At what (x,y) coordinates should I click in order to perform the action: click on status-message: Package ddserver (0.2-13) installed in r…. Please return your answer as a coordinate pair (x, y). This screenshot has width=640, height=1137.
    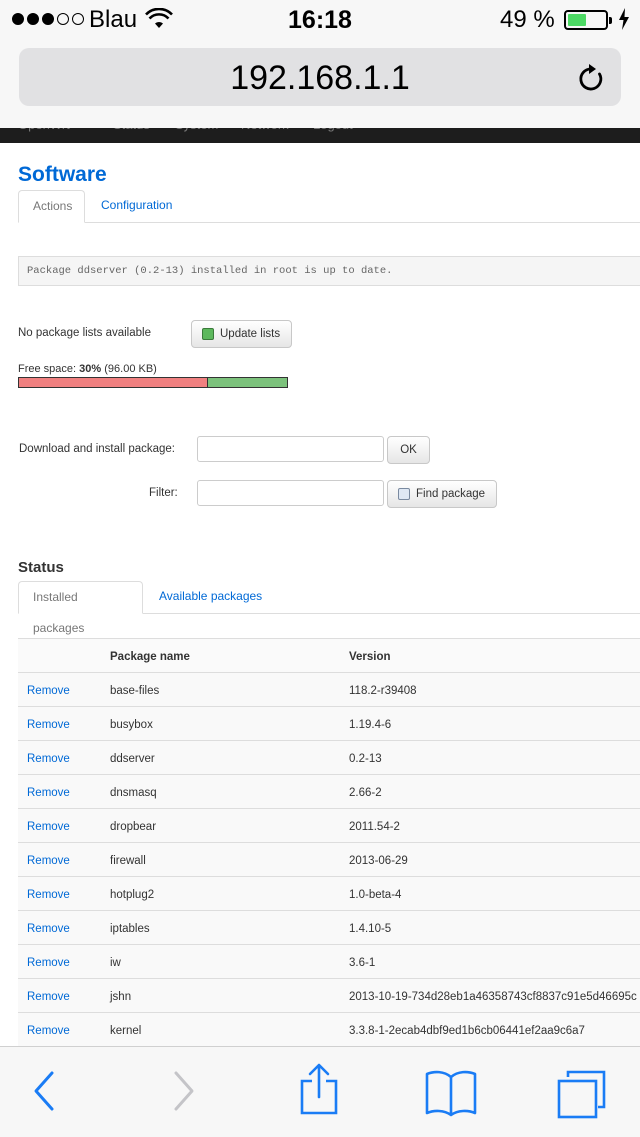
    Looking at the image, I should click on (329, 271).